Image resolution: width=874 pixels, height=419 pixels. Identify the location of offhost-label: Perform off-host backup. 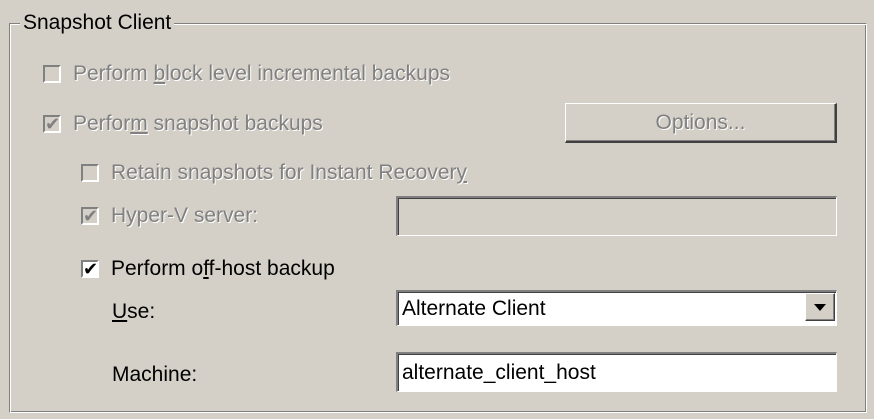
(223, 268).